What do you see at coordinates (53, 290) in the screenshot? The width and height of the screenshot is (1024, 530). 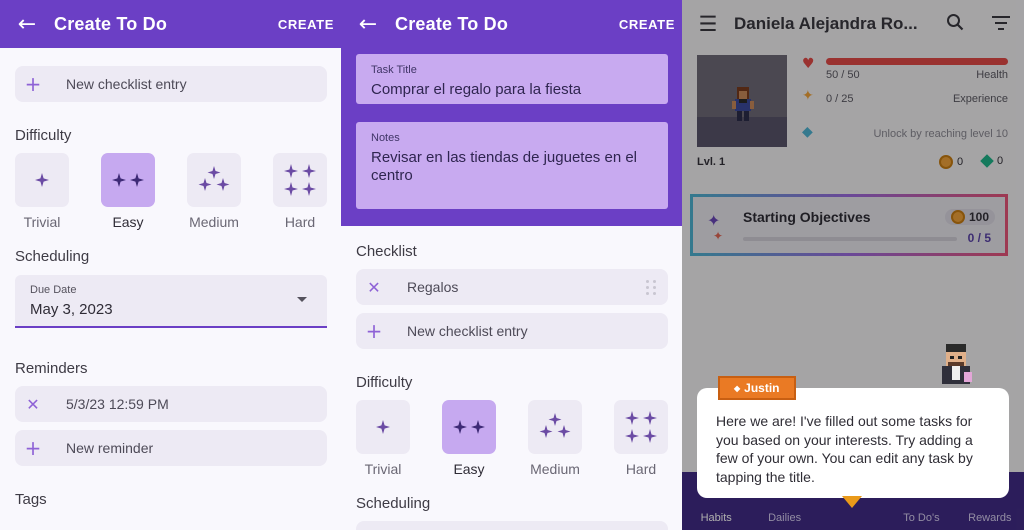 I see `due-date-caption: Due Date` at bounding box center [53, 290].